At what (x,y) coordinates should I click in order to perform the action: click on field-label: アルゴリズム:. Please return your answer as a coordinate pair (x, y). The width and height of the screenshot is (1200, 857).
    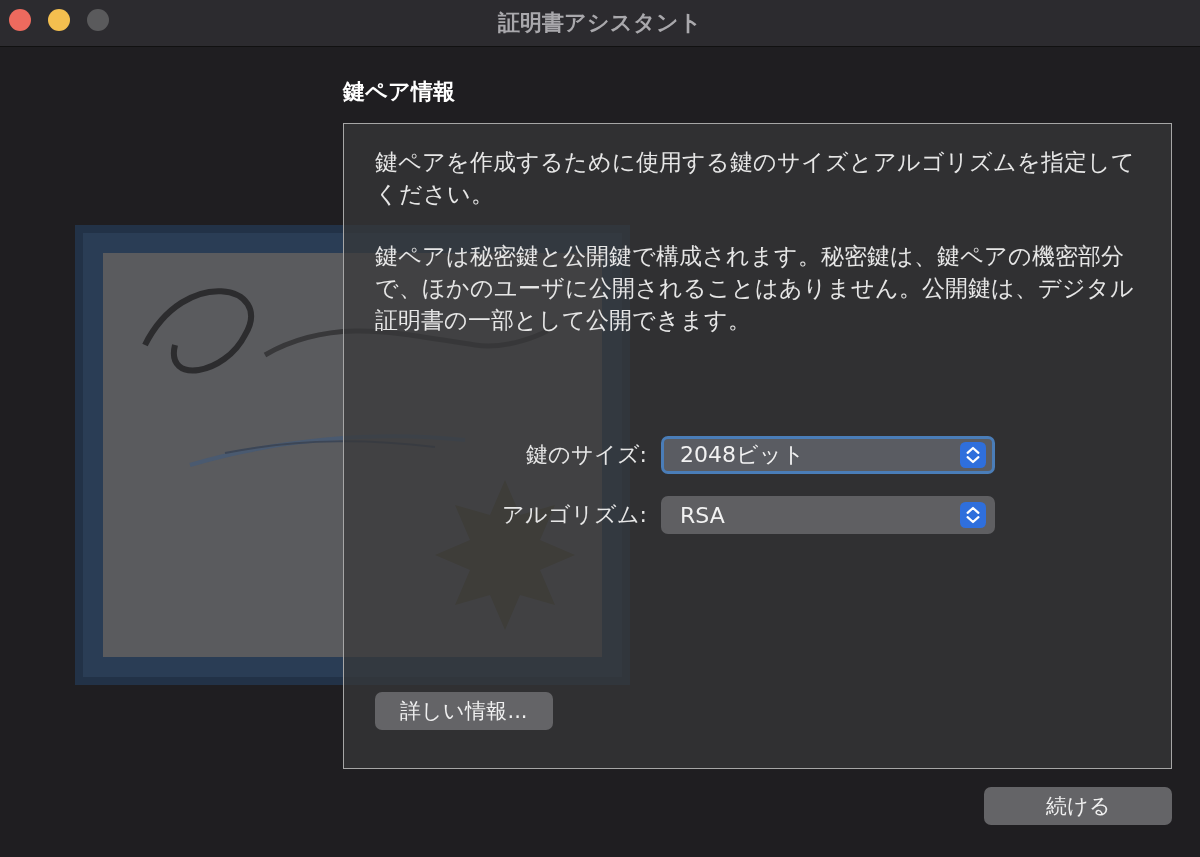
    Looking at the image, I should click on (574, 515).